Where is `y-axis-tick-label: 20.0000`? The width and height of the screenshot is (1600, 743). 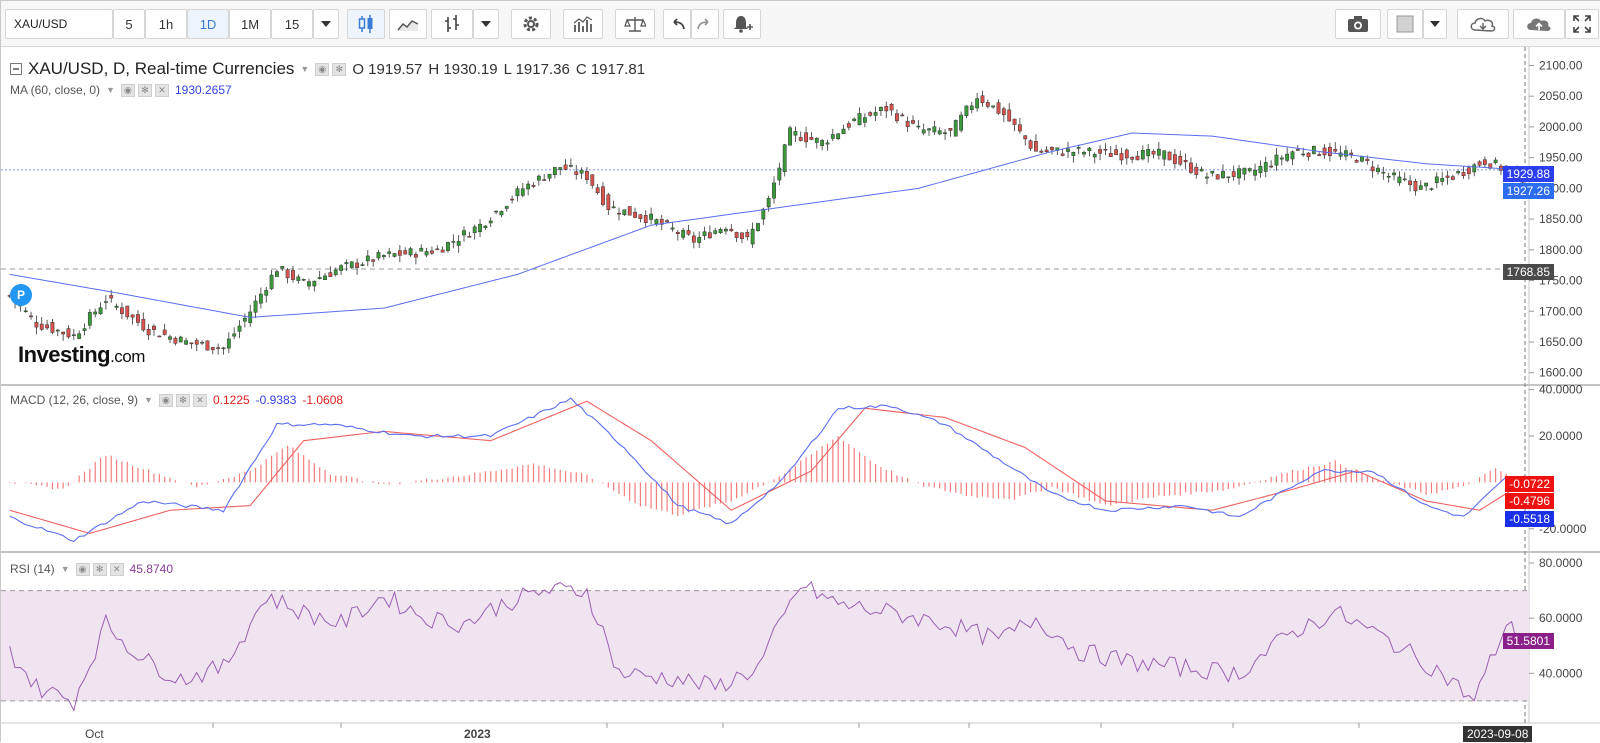
y-axis-tick-label: 20.0000 is located at coordinates (1561, 436).